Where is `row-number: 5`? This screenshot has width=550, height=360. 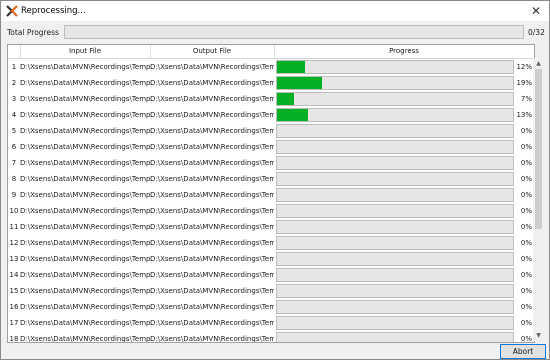 row-number: 5 is located at coordinates (14, 131).